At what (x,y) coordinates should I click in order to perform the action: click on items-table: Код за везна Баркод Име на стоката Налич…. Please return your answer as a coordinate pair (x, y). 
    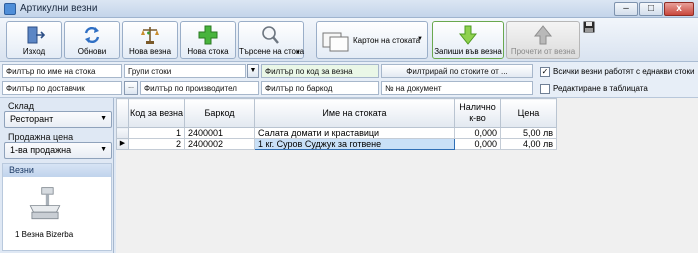
    Looking at the image, I should click on (336, 124).